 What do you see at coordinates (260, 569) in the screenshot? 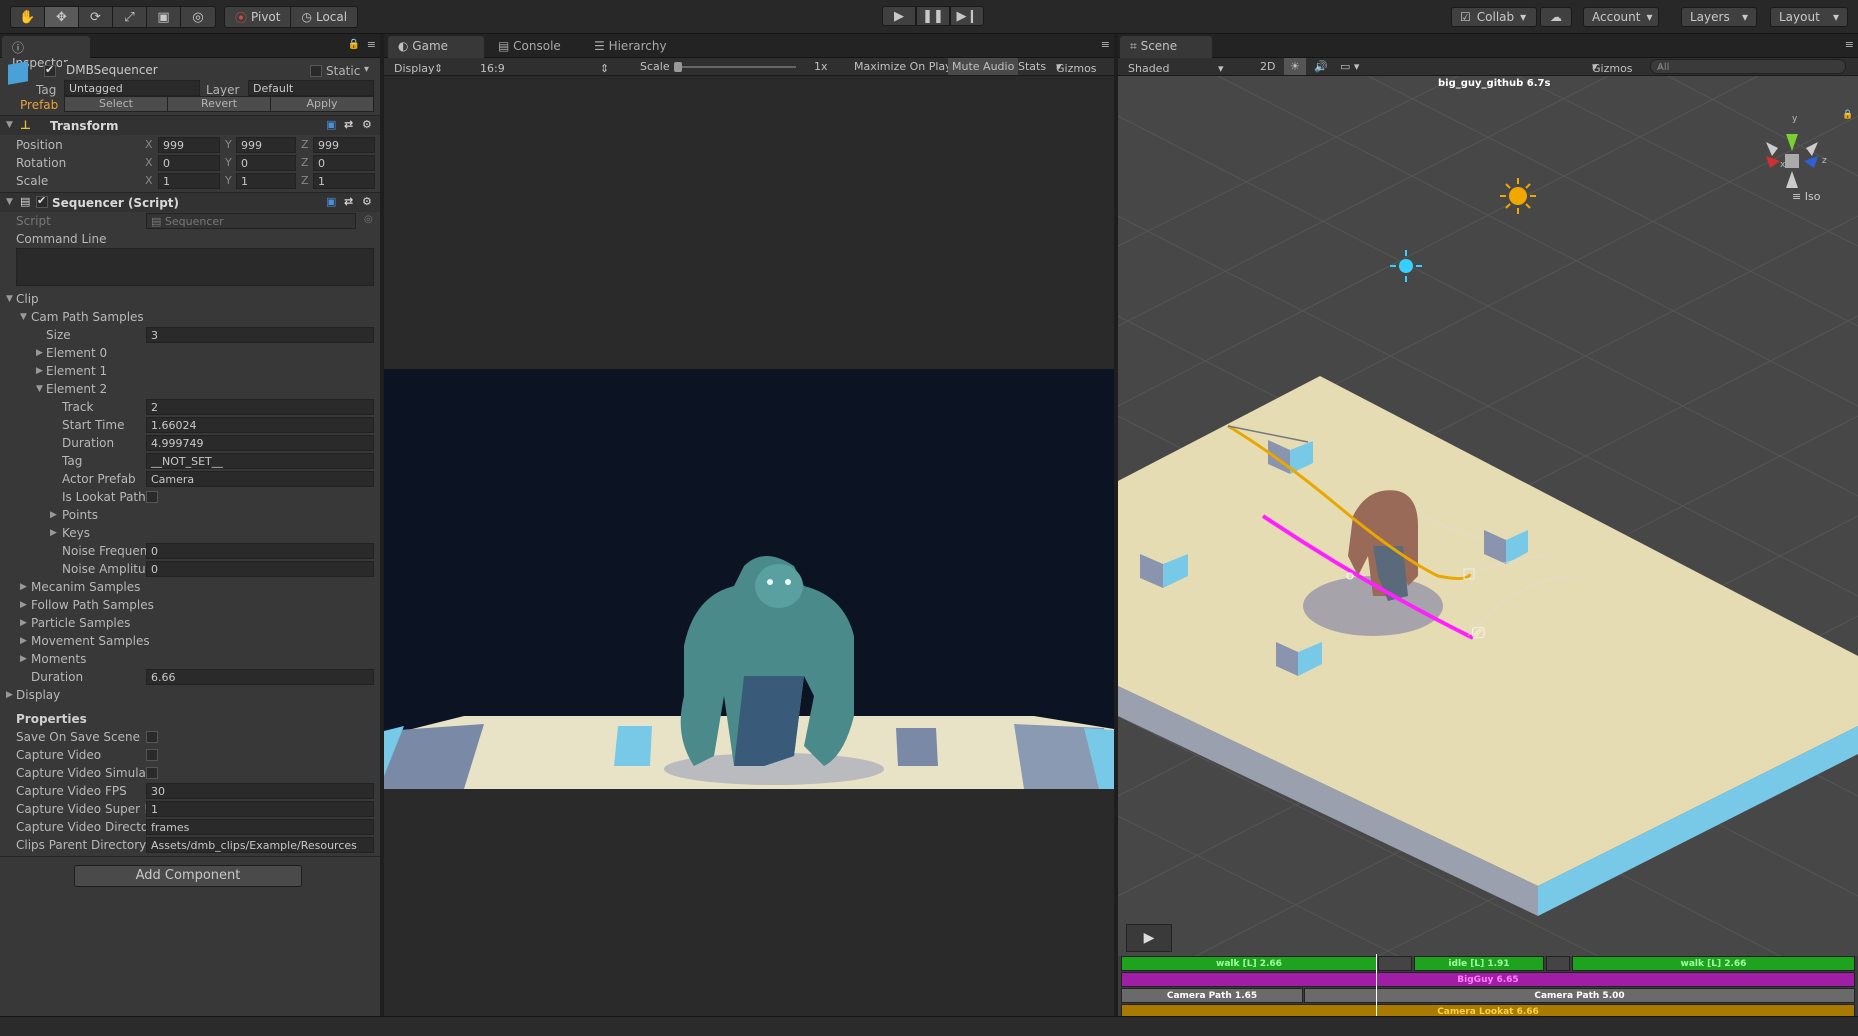
I see `noise-amplitude-field: 0` at bounding box center [260, 569].